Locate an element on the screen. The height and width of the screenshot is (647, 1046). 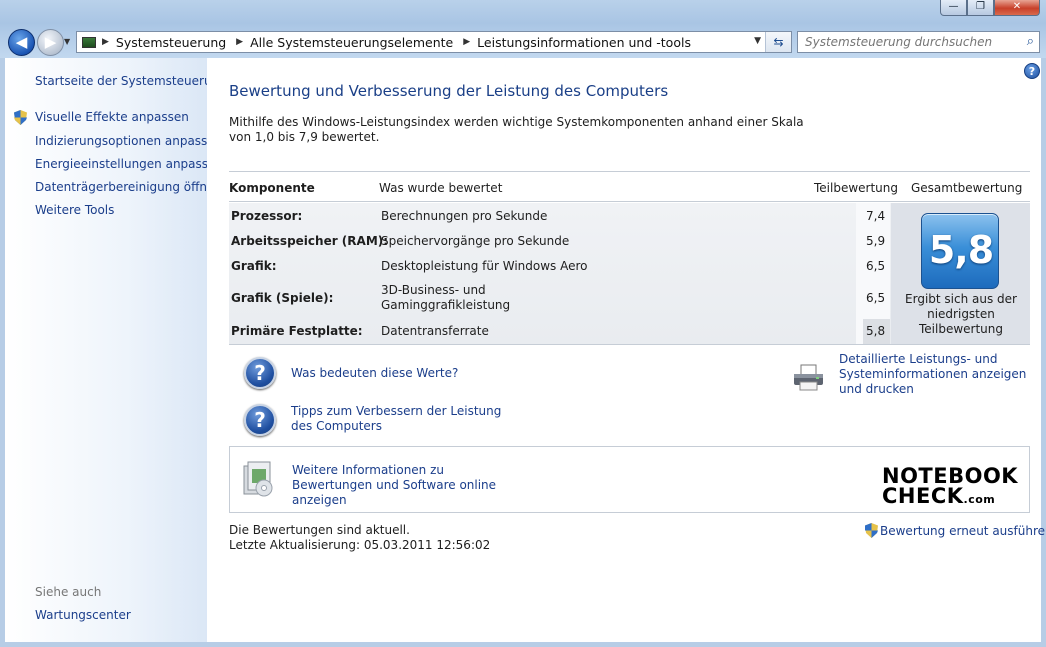
notebookcheck-logo: NOTEBOOK CHECK.com is located at coordinates (953, 488).